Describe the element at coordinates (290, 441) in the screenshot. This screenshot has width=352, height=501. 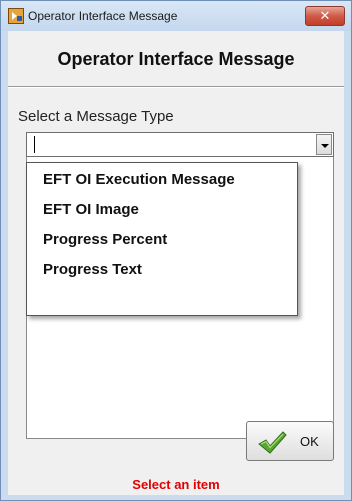
I see `ok-button: OK` at that location.